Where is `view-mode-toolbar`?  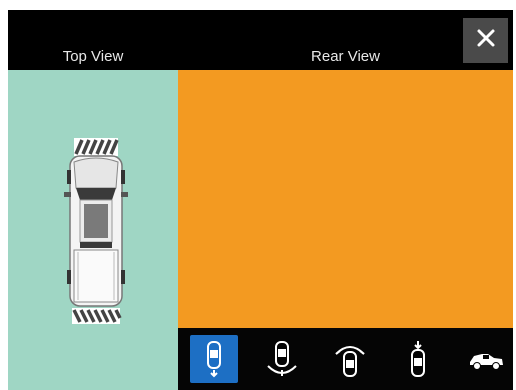 view-mode-toolbar is located at coordinates (345, 359).